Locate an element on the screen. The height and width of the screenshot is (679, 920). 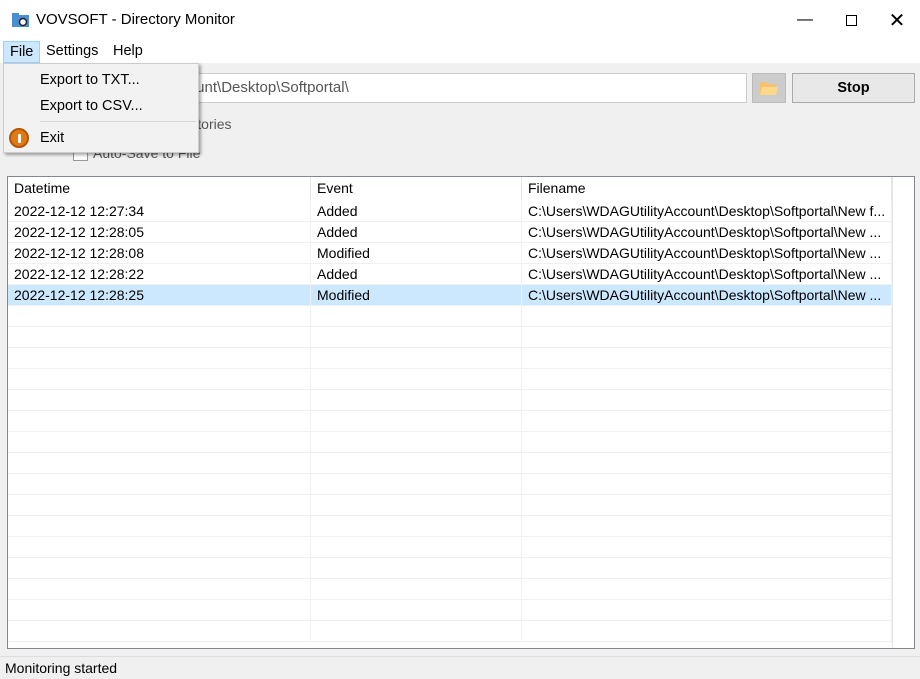
column-header-event: Event is located at coordinates (416, 189).